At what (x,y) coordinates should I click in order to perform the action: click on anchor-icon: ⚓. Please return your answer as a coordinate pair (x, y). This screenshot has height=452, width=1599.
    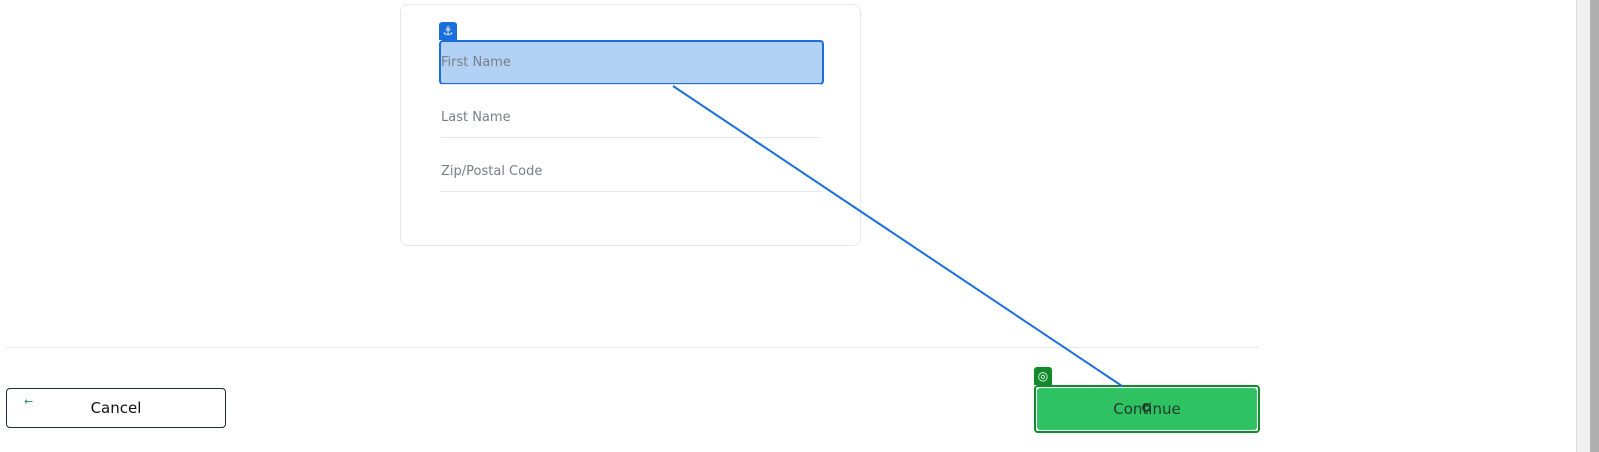
    Looking at the image, I should click on (448, 31).